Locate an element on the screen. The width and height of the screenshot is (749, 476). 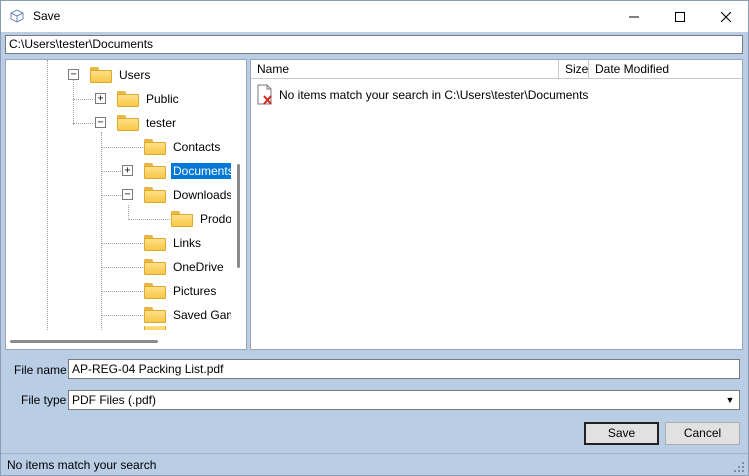
file-type-select: PDF Files (.pdf) ▼ is located at coordinates (404, 400).